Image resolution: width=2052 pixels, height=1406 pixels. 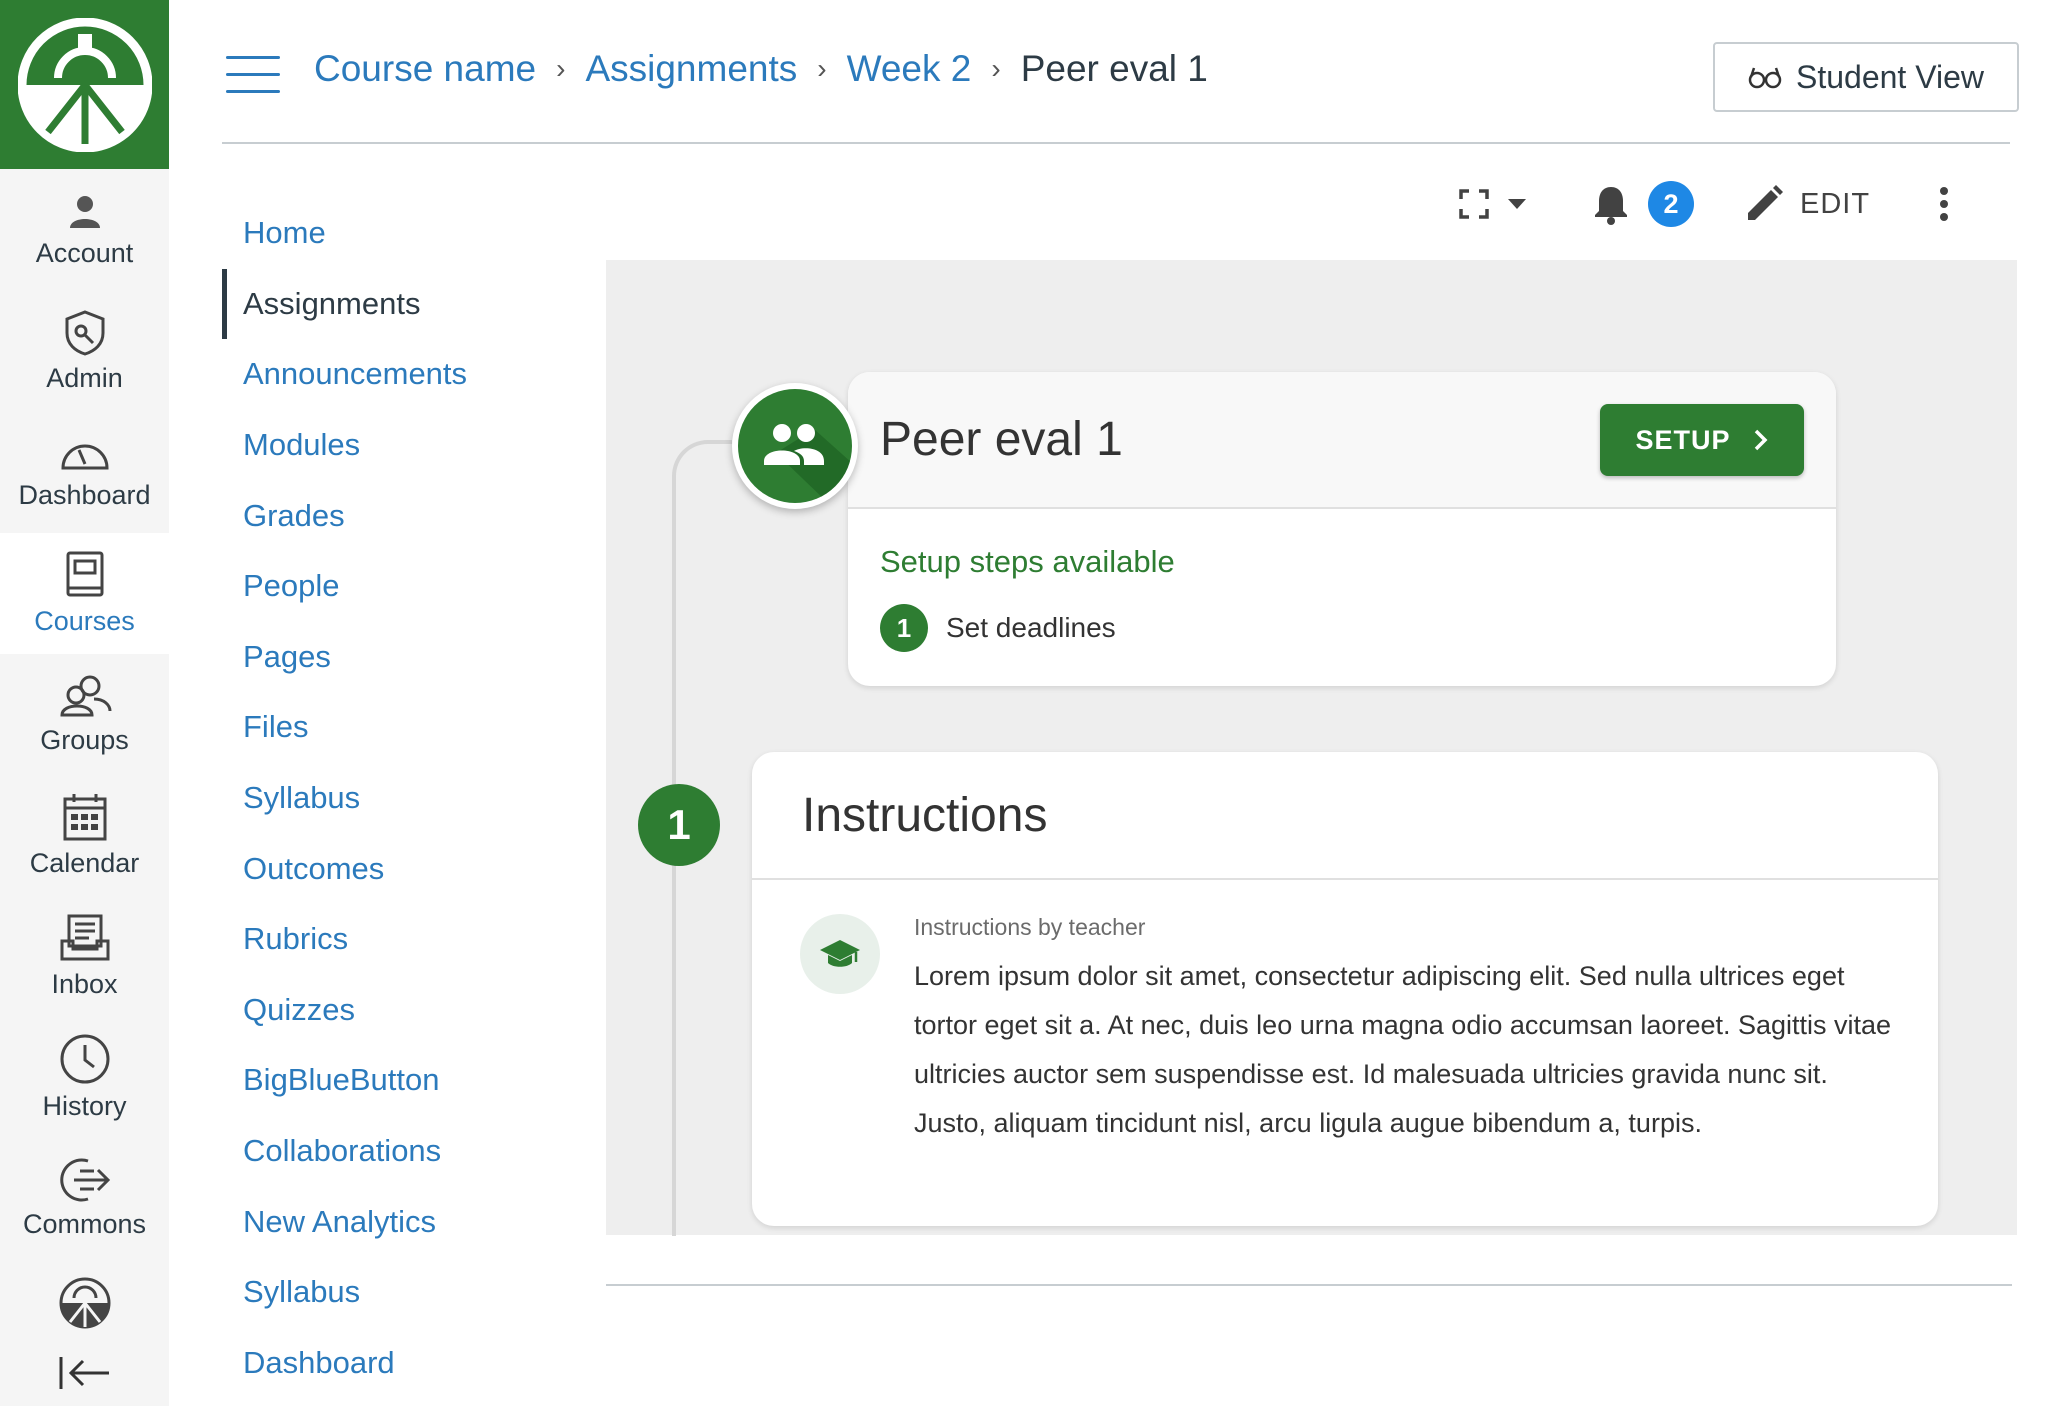 I want to click on history-icon, so click(x=84, y=1059).